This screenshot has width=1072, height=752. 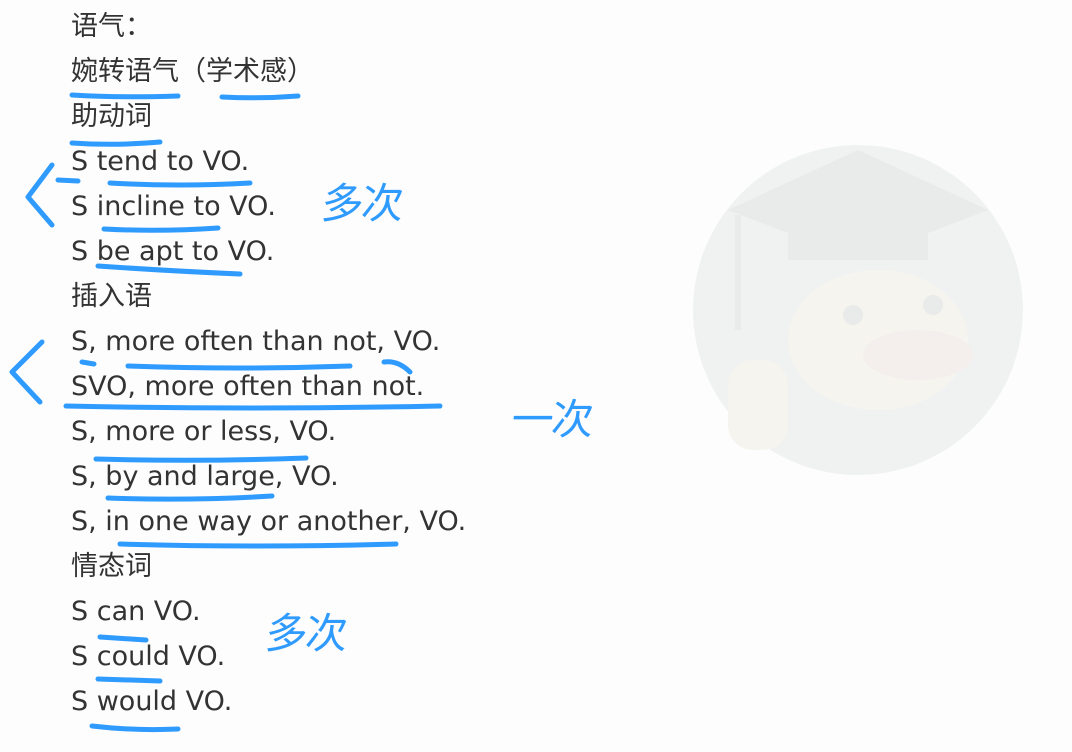 I want to click on underline-polite, so click(x=125, y=96).